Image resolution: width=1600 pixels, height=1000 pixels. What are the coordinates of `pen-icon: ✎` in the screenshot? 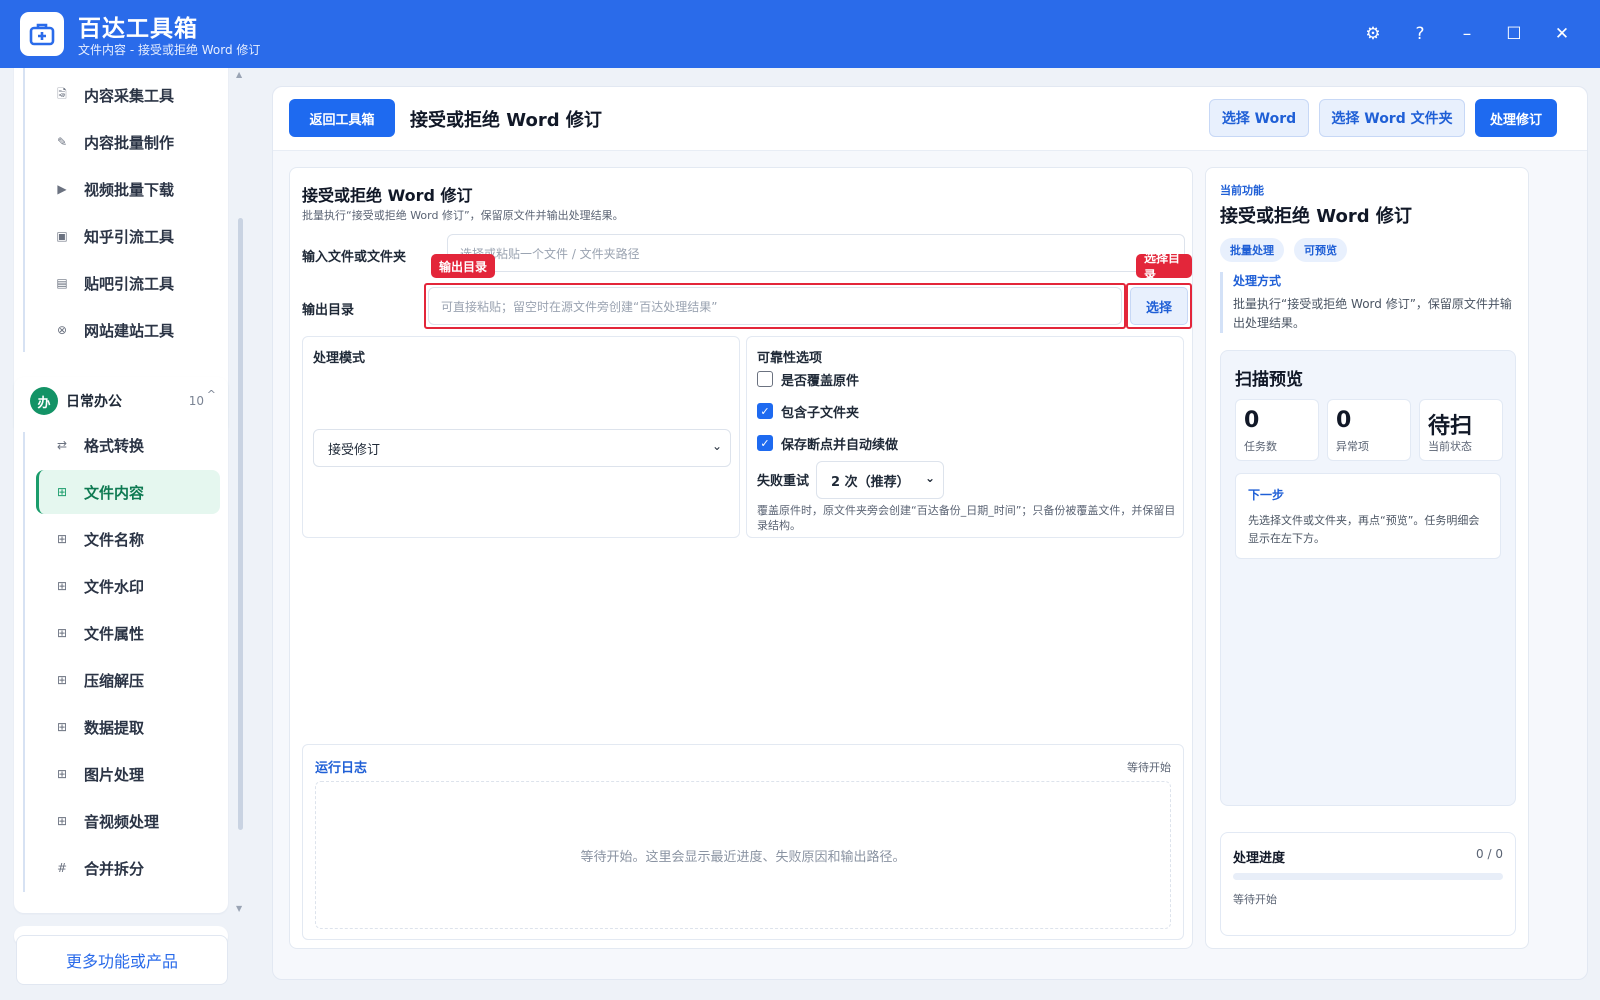 It's located at (62, 142).